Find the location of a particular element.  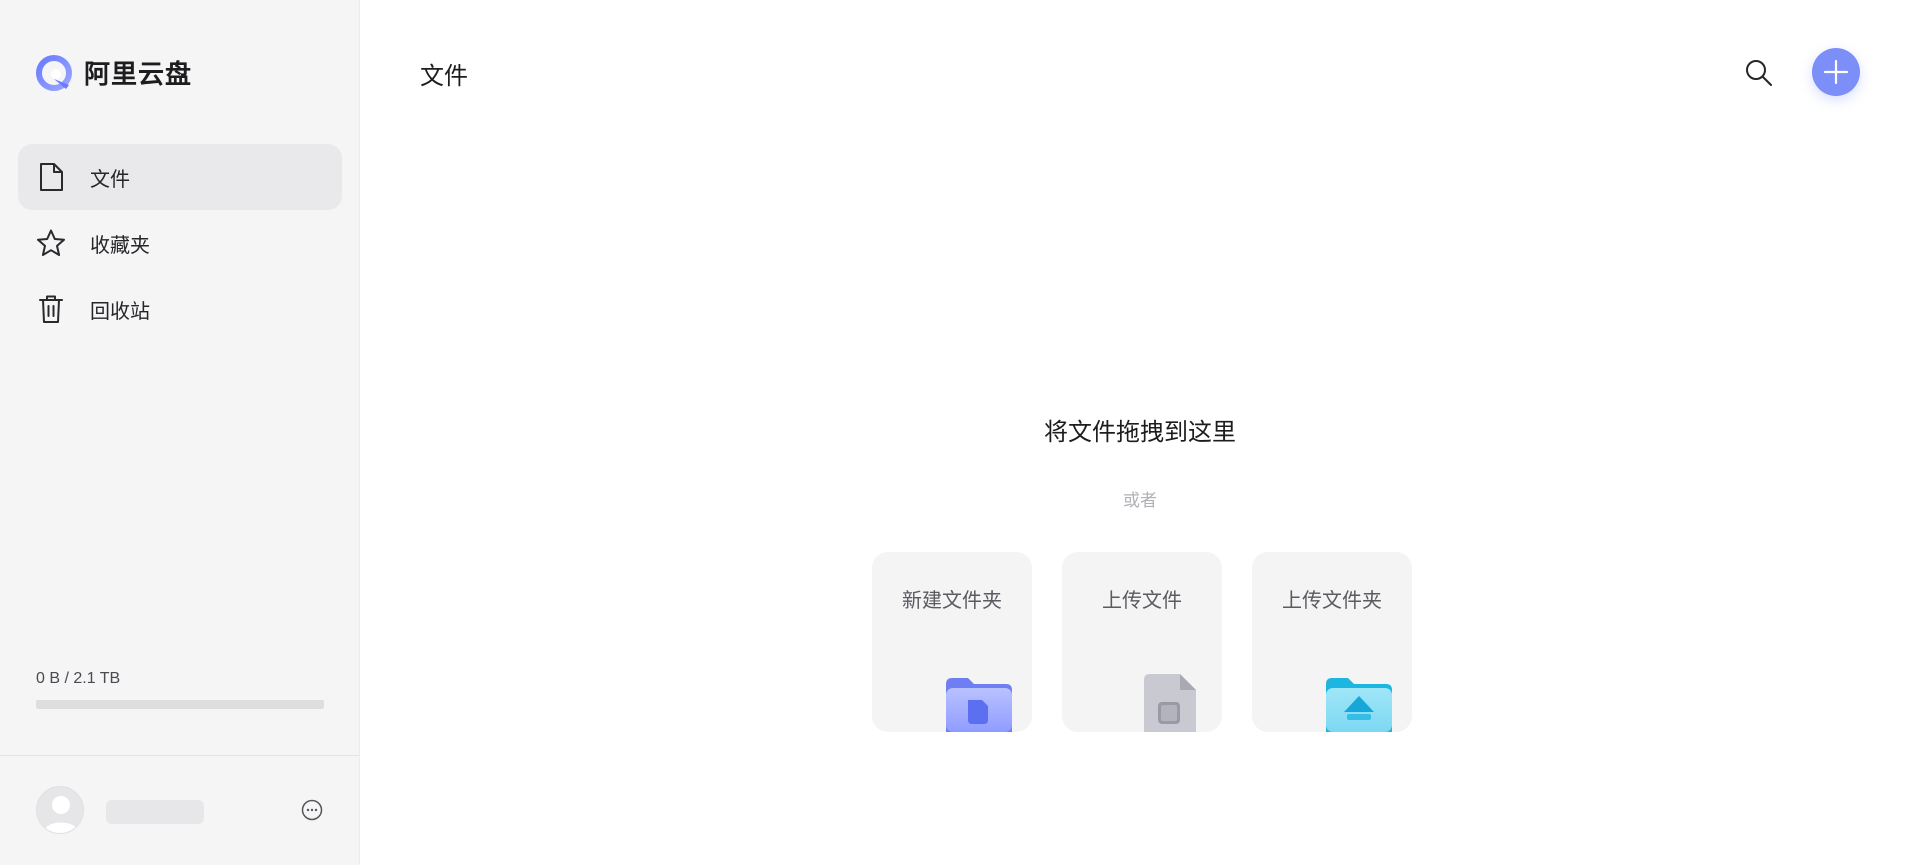

quick-actions: 新建文件夹 上传文件 上传文件夹 is located at coordinates (1142, 642).